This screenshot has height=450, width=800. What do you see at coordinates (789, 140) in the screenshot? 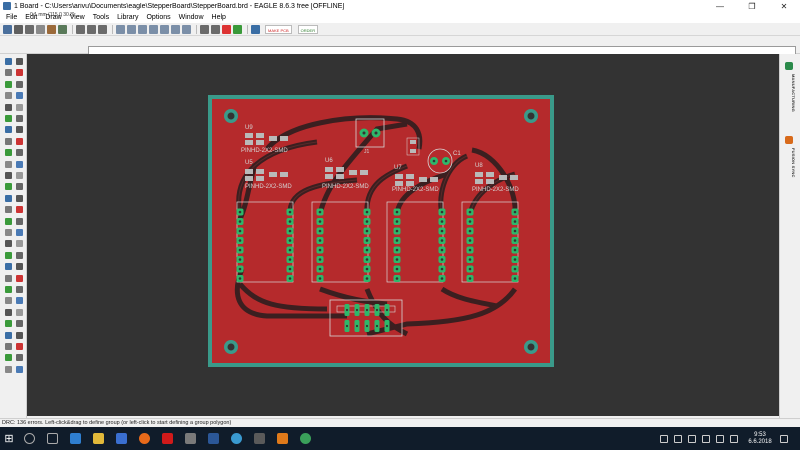
I see `fusion-sync-icon` at bounding box center [789, 140].